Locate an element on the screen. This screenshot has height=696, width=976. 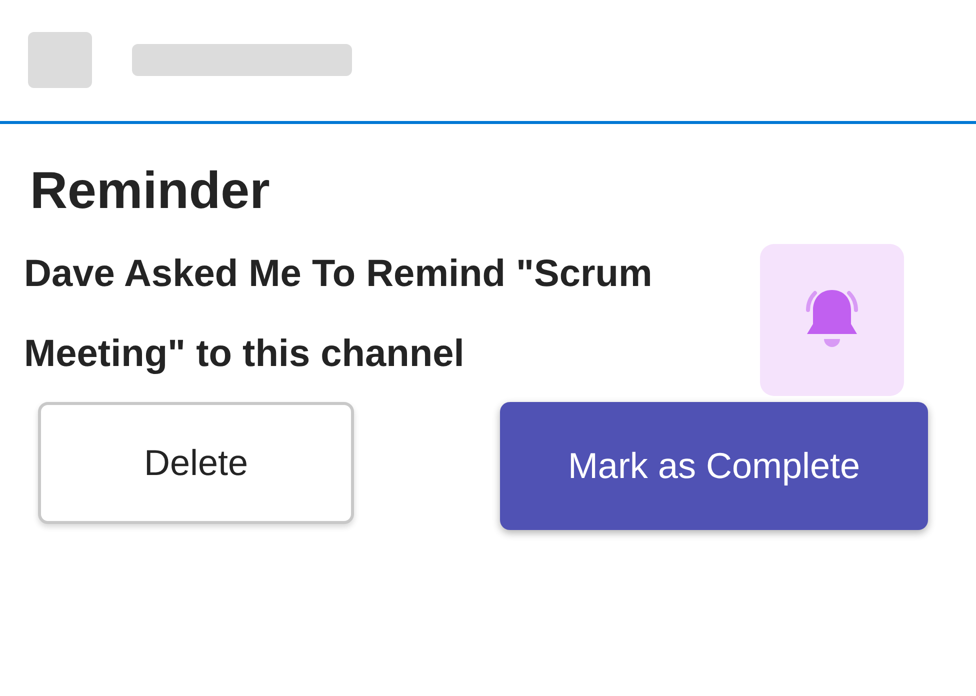
reminder-message: Dave Asked Me To Remind "Scrum Meeting" to this channel is located at coordinates (339, 315).